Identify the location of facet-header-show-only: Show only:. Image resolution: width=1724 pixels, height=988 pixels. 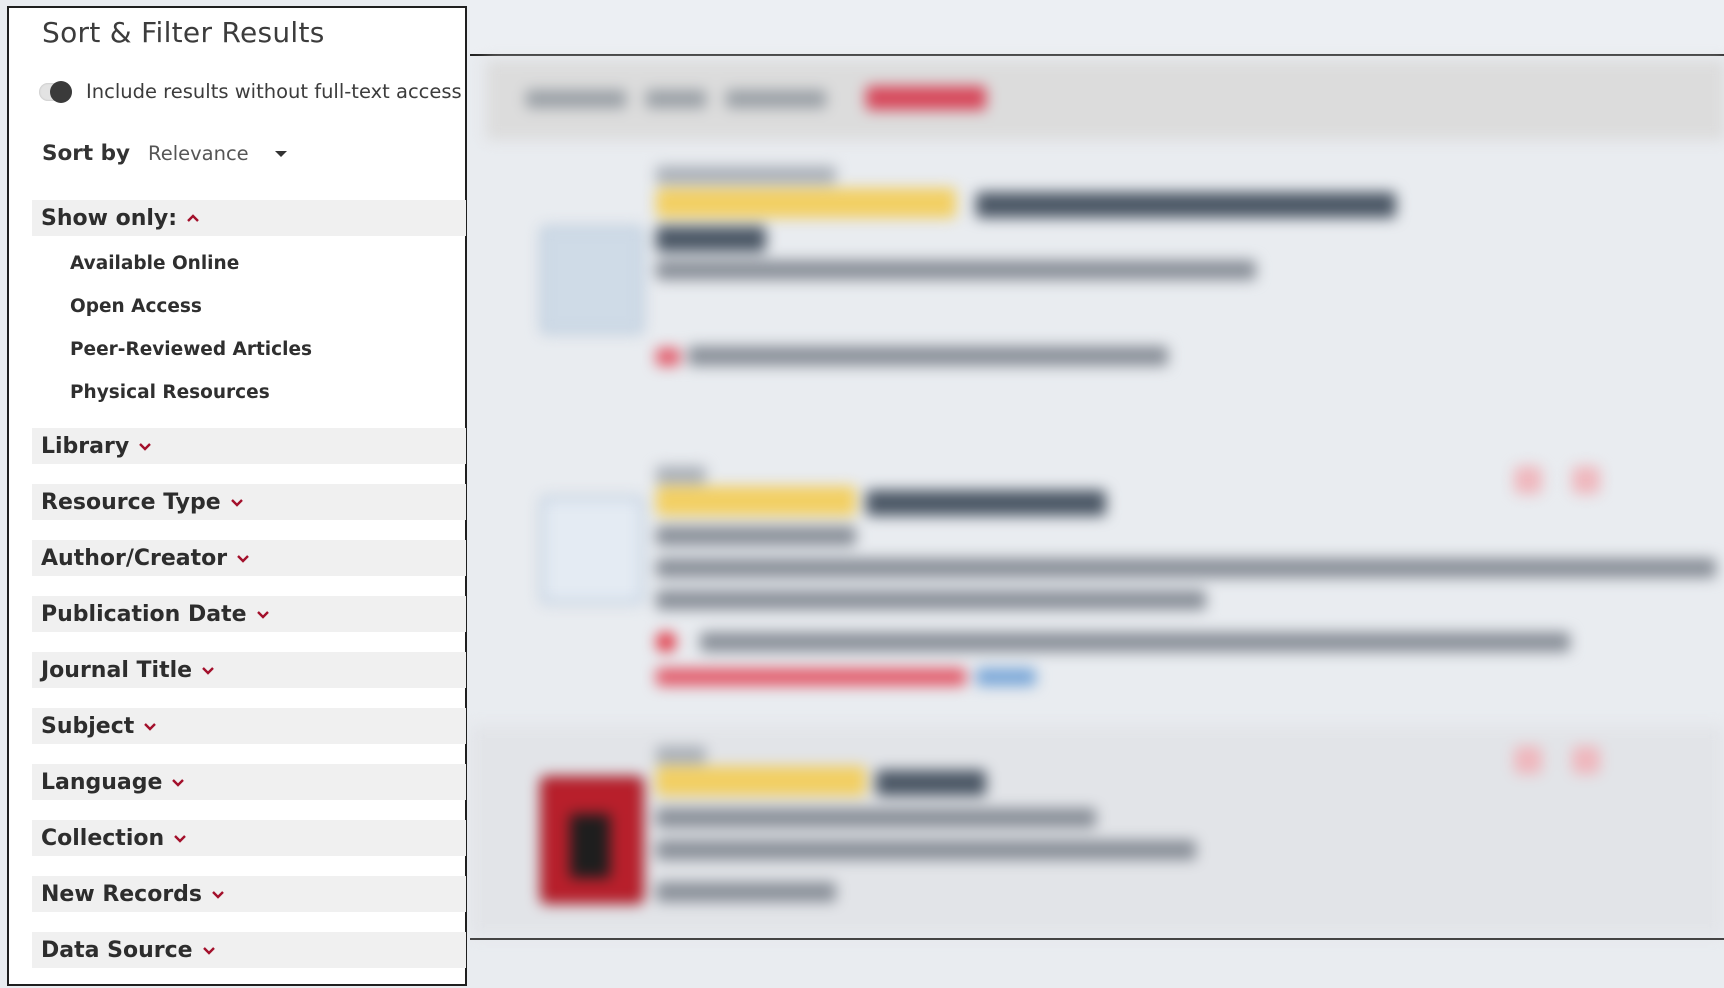
(249, 218).